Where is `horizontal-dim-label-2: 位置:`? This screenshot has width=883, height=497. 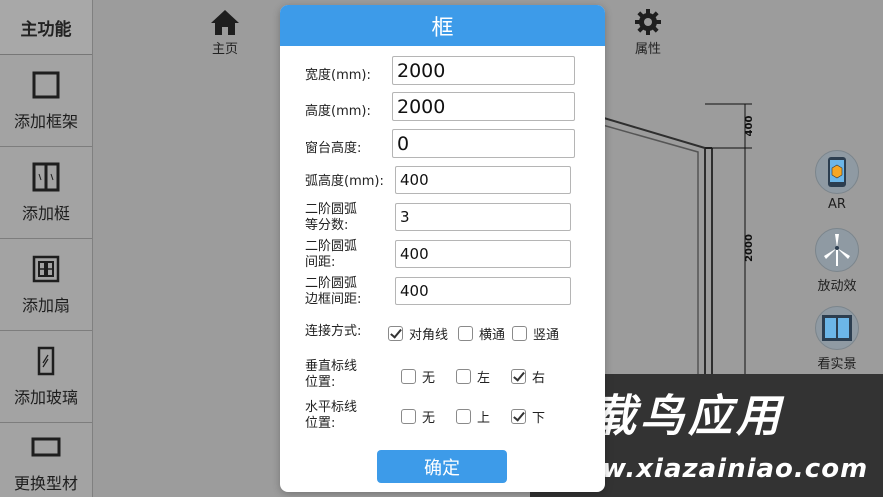
horizontal-dim-label-2: 位置: is located at coordinates (320, 423).